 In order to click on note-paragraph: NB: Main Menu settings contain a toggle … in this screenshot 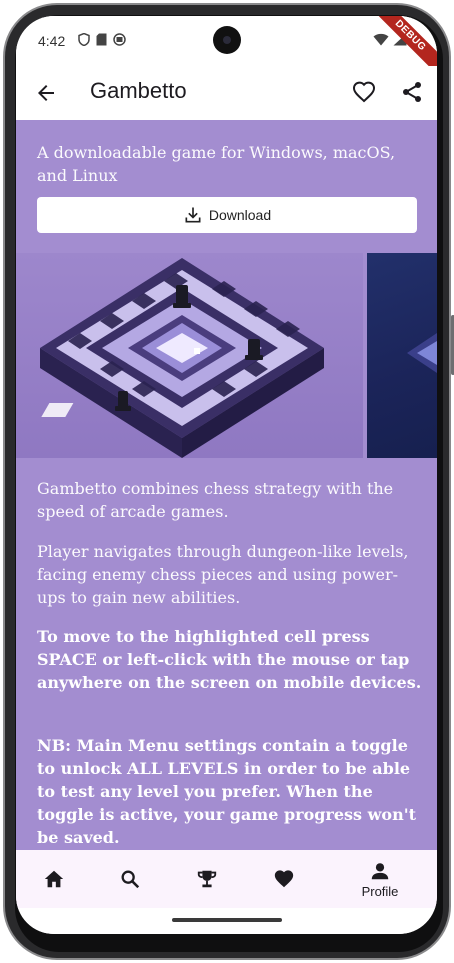, I will do `click(226, 791)`.